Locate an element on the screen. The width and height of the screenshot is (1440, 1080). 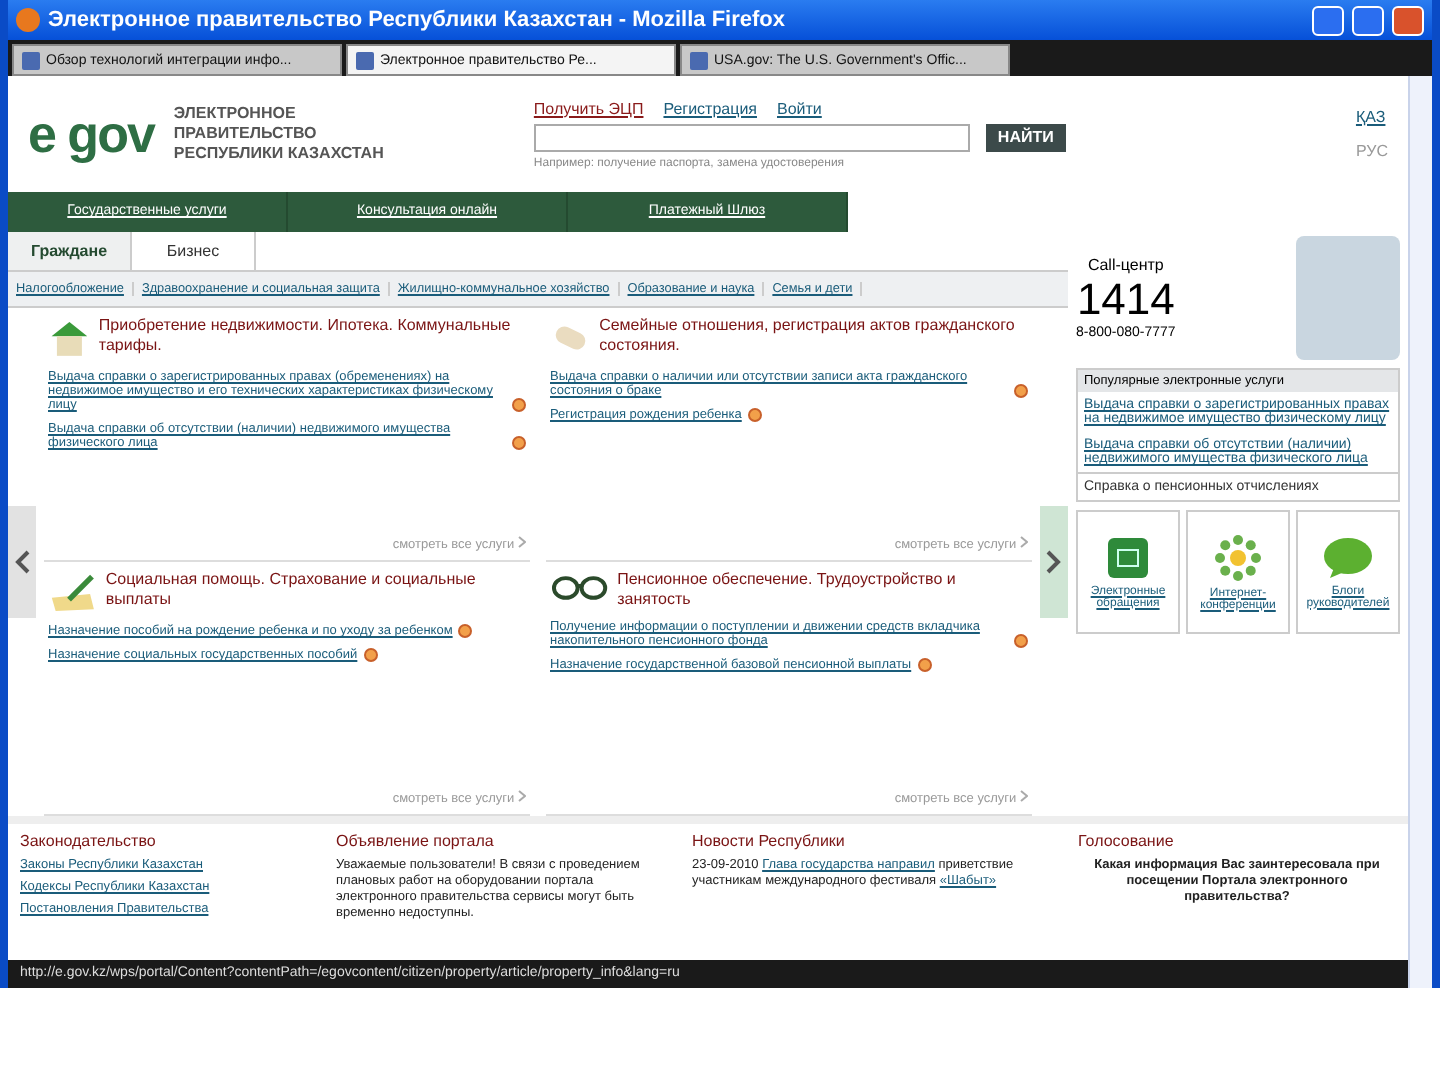
header-link: Войти is located at coordinates (799, 108).